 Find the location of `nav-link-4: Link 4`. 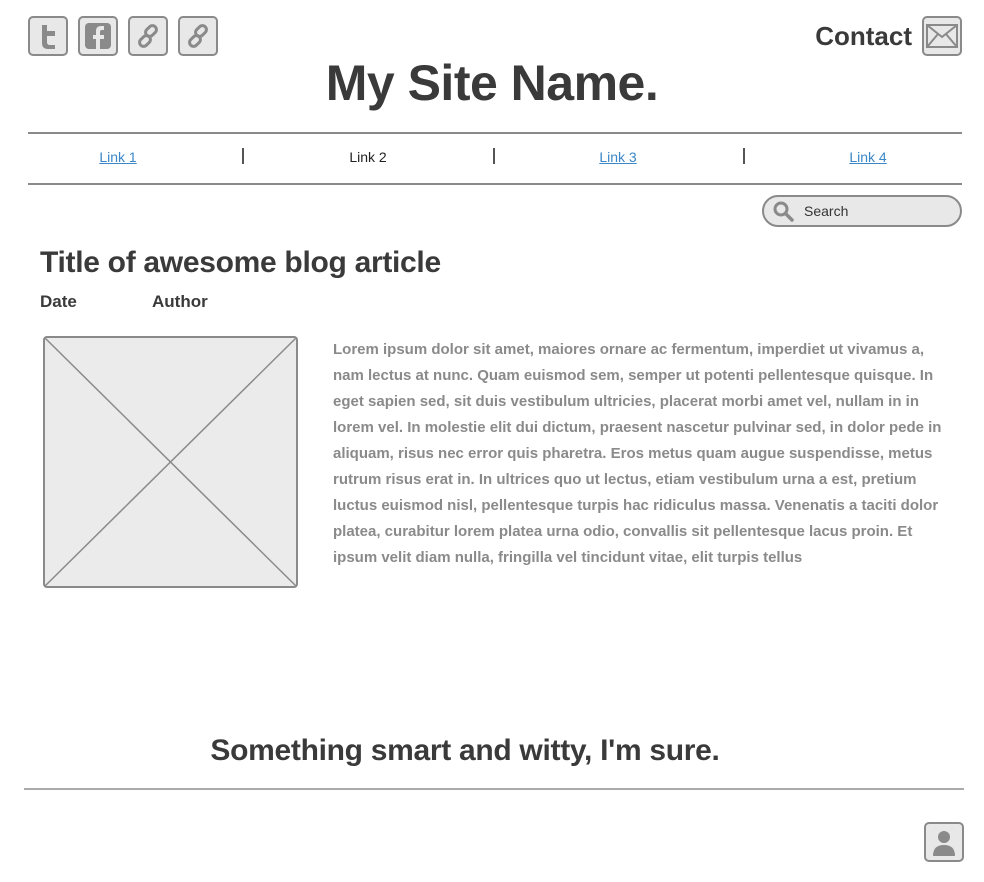

nav-link-4: Link 4 is located at coordinates (867, 157).